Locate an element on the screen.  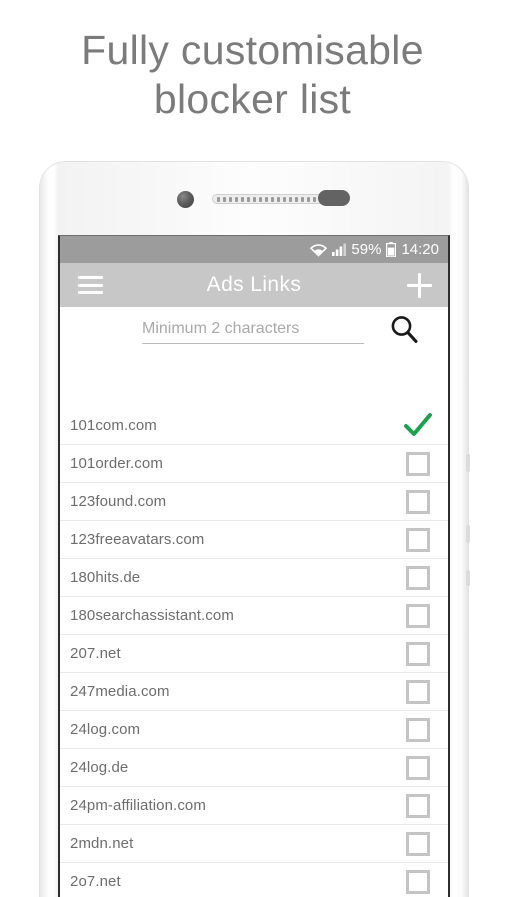
list-item-label: 24log.com is located at coordinates (105, 729).